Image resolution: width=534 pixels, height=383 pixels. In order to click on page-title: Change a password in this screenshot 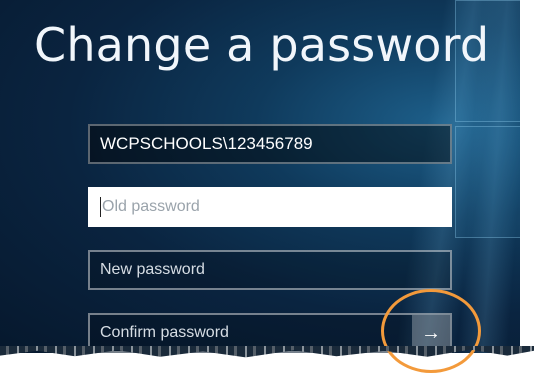, I will do `click(262, 45)`.